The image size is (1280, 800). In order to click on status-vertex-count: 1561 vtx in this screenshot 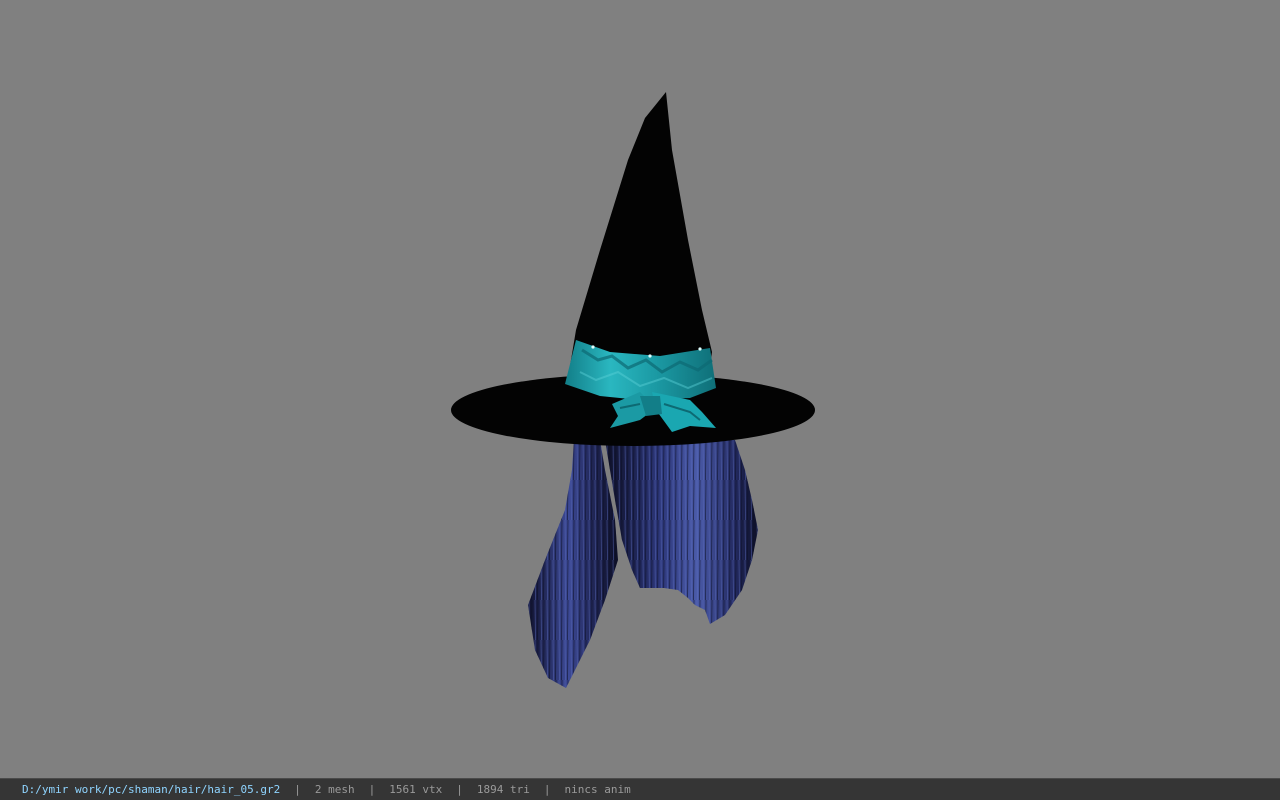, I will do `click(416, 789)`.